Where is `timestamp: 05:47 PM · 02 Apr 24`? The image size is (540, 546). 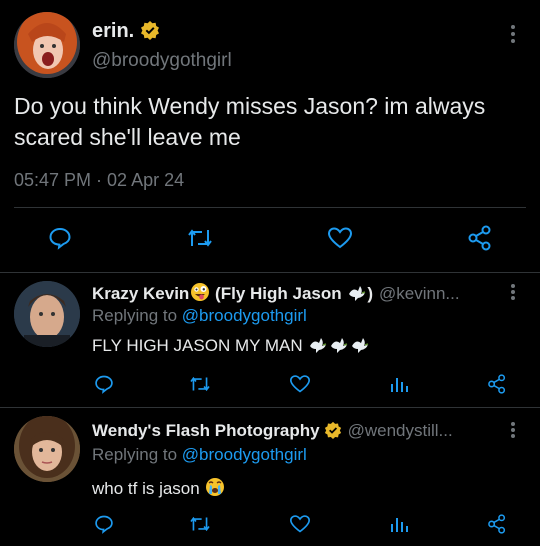
timestamp: 05:47 PM · 02 Apr 24 is located at coordinates (99, 180).